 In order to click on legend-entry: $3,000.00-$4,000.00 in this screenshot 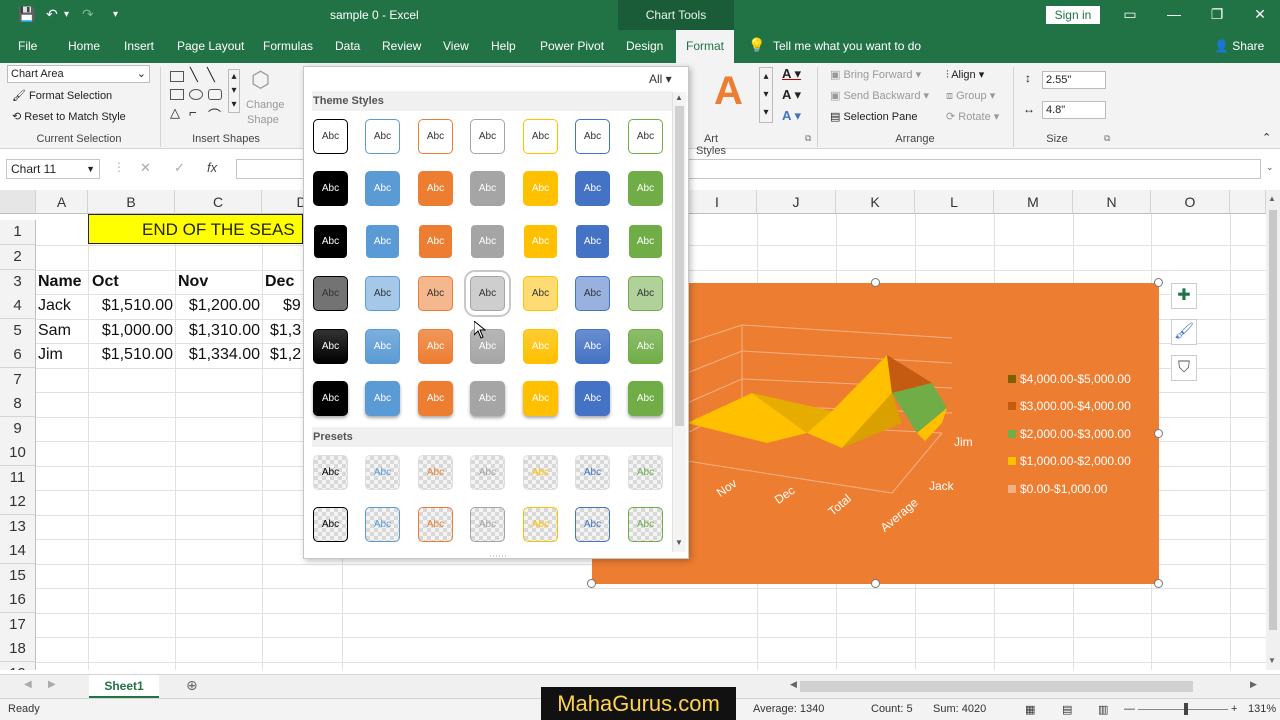, I will do `click(1069, 406)`.